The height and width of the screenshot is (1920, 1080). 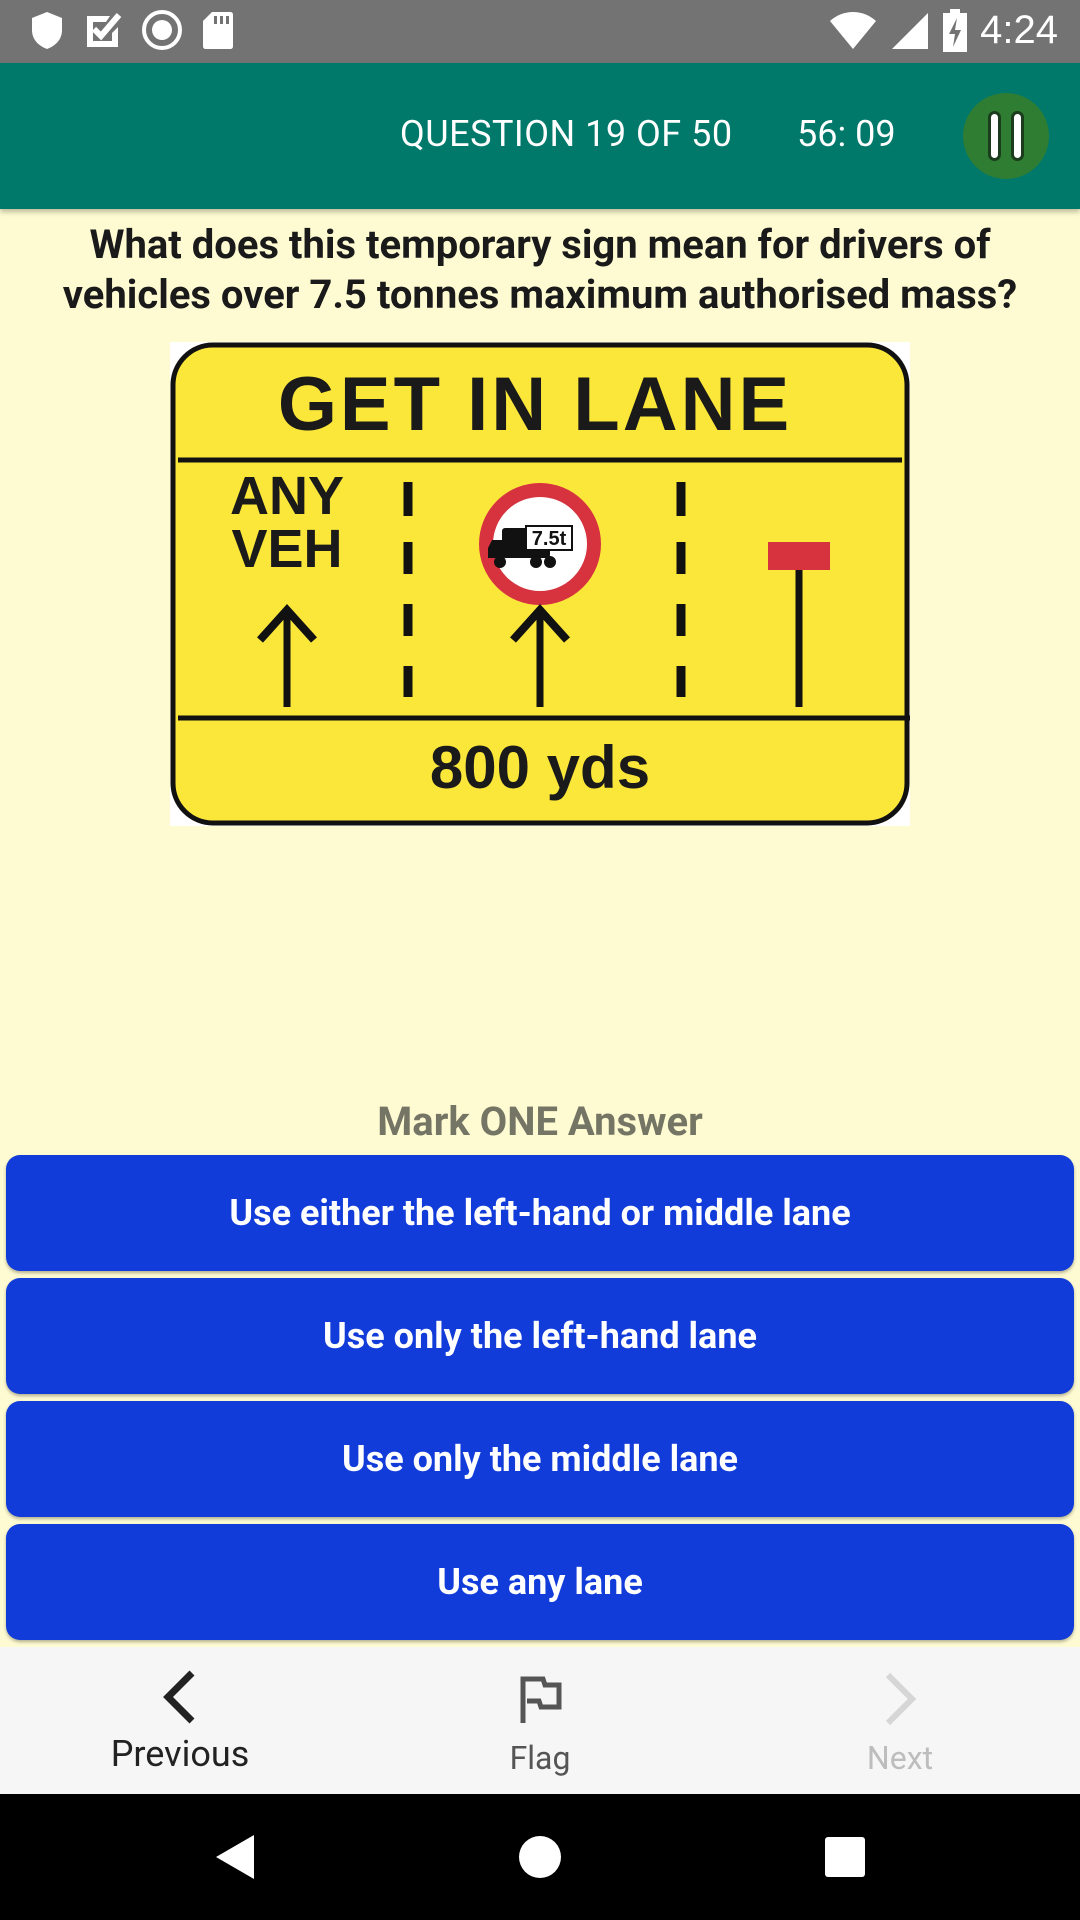 I want to click on wifi-icon, so click(x=853, y=30).